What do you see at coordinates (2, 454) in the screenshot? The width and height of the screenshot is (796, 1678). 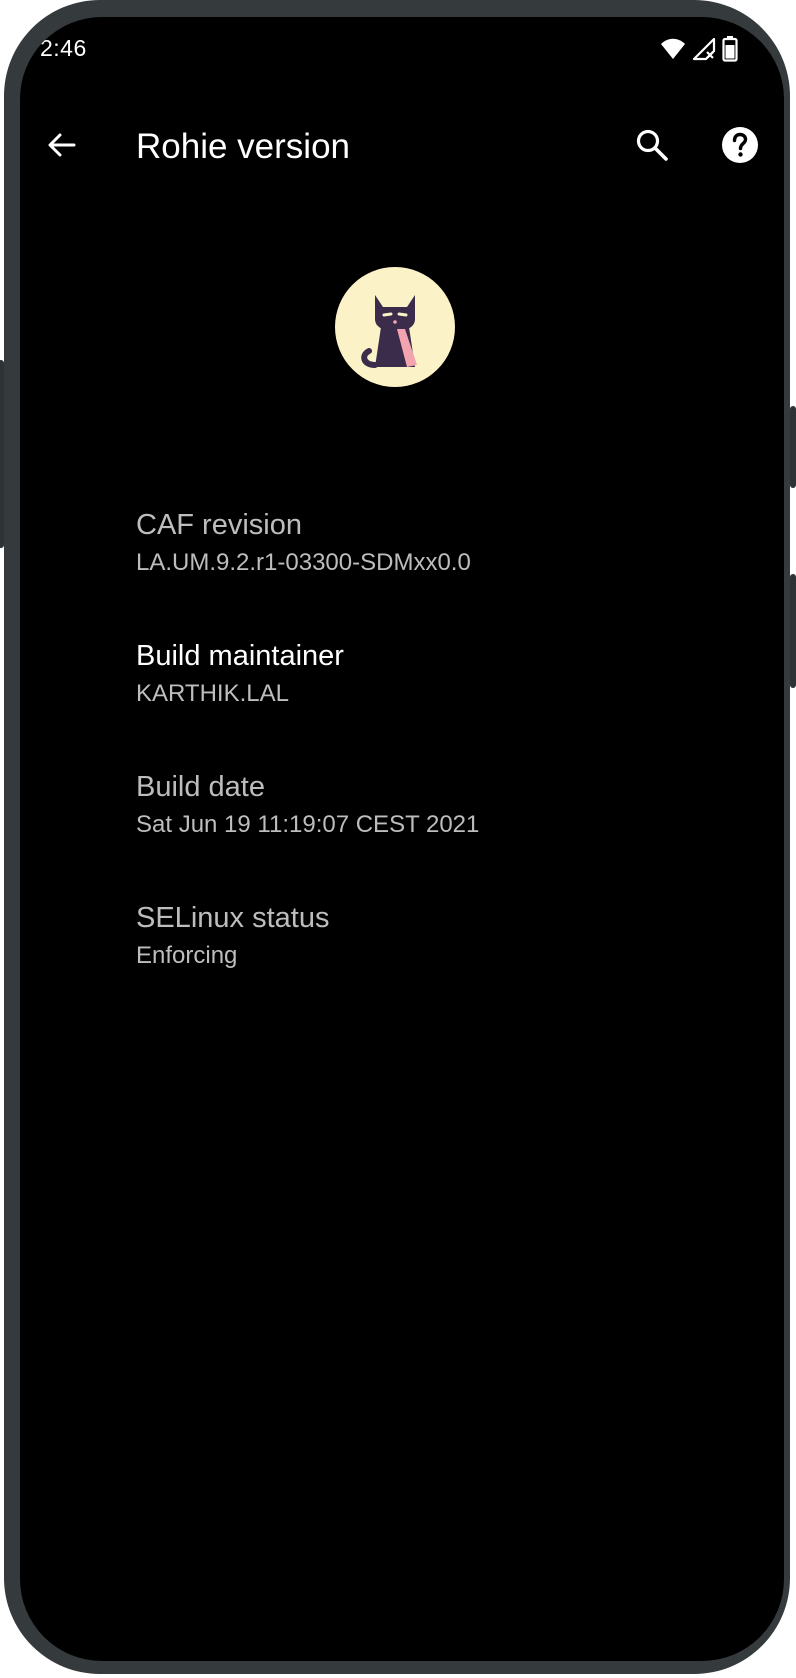 I see `side-button-left` at bounding box center [2, 454].